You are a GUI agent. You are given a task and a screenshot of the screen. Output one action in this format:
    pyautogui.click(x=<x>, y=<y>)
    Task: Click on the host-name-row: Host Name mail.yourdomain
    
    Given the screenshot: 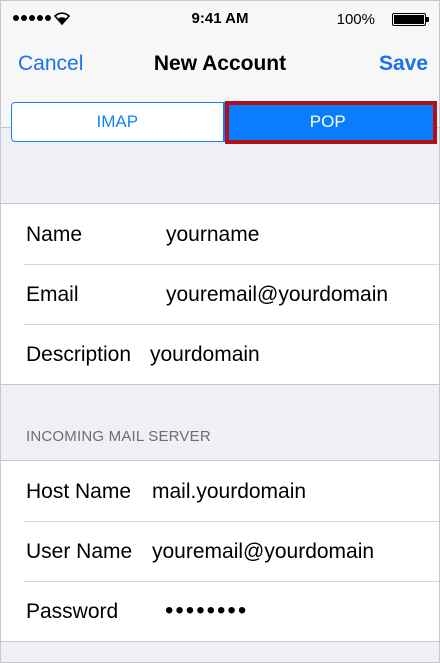 What is the action you would take?
    pyautogui.click(x=220, y=491)
    